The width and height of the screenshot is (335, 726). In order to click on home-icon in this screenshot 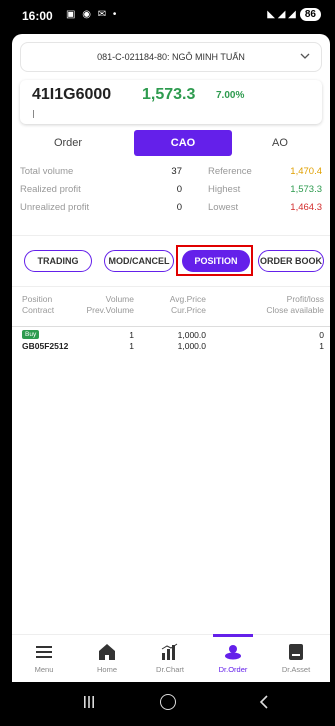, I will do `click(107, 652)`.